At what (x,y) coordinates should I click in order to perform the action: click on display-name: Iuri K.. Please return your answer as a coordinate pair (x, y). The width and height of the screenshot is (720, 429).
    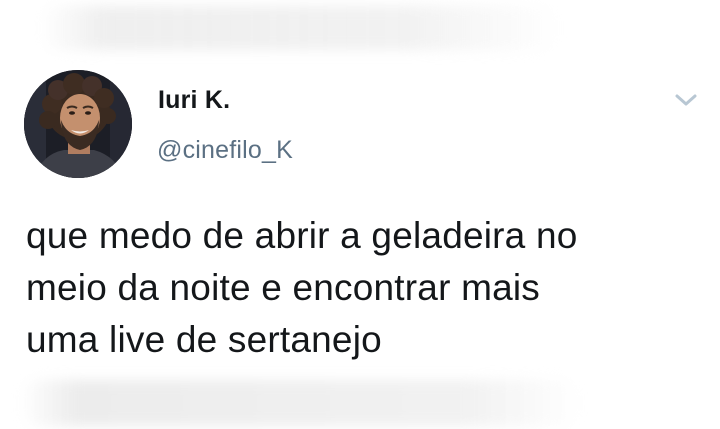
    Looking at the image, I should click on (194, 100).